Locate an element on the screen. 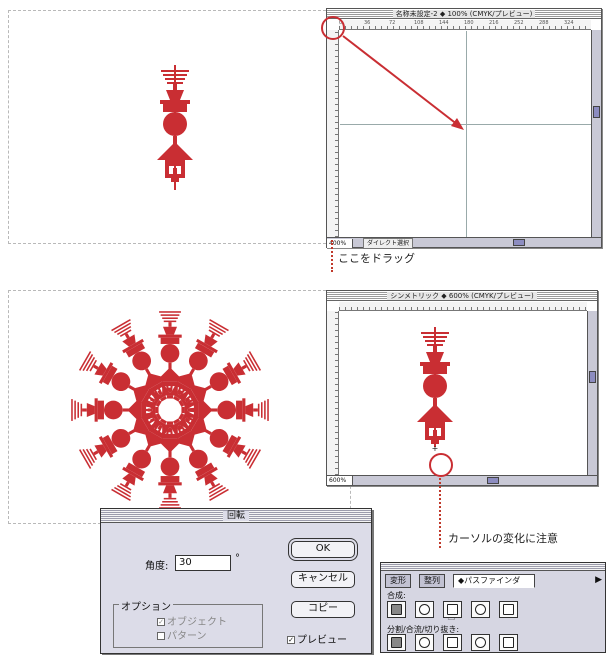 This screenshot has height=655, width=608. caption-2: カーソルの変化に注意 is located at coordinates (503, 538).